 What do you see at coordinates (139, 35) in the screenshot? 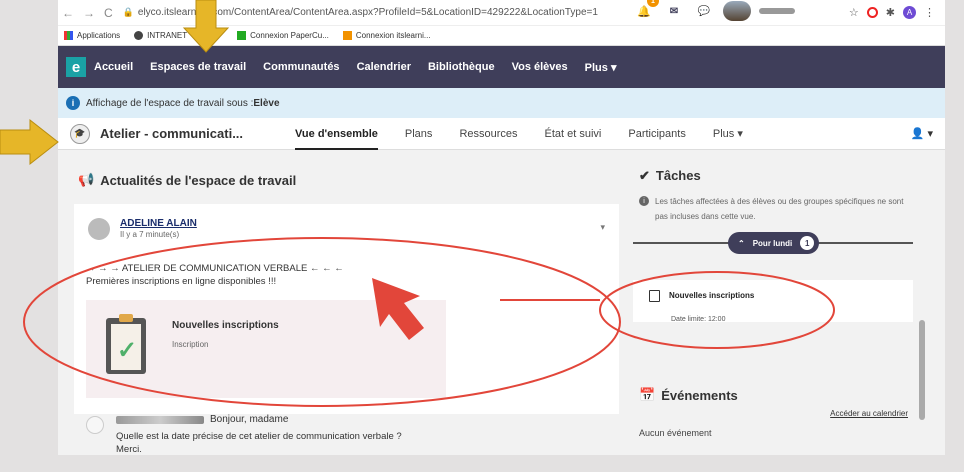
I see `globe-icon` at bounding box center [139, 35].